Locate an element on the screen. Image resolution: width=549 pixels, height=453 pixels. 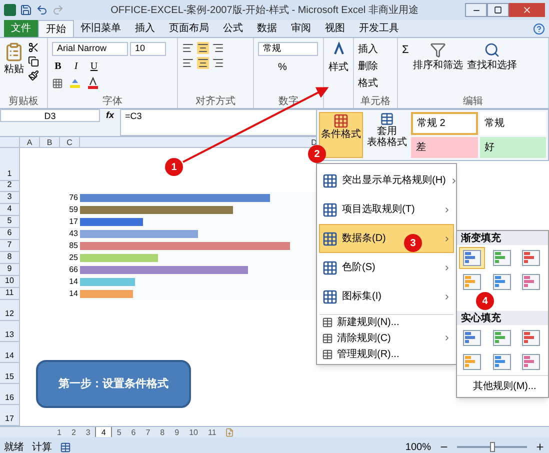
row-header: 10 is located at coordinates (10, 282).